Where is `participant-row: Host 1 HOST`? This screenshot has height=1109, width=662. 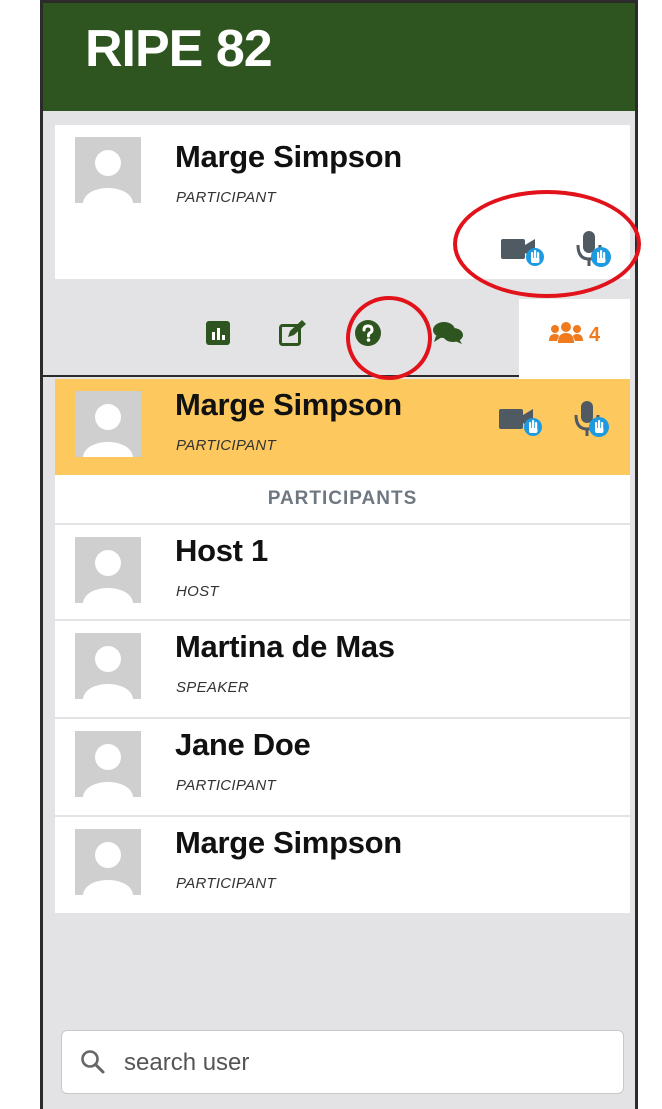
participant-row: Host 1 HOST is located at coordinates (342, 572).